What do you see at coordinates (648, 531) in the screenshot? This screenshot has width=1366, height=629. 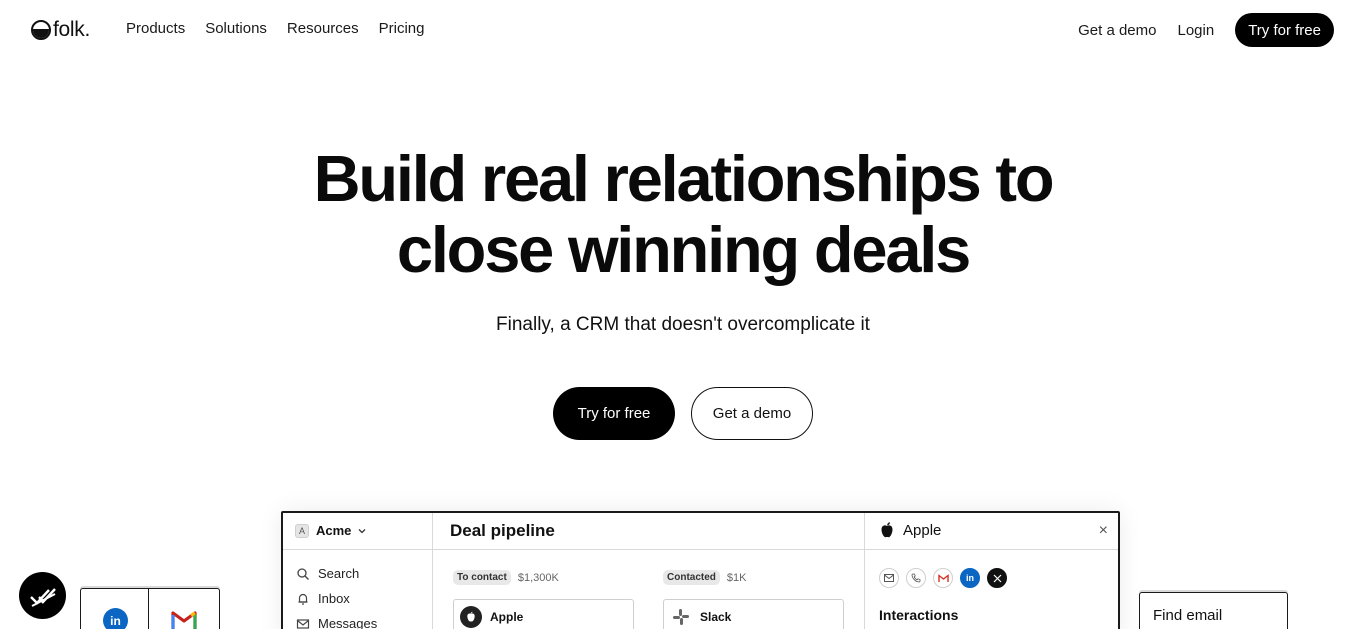 I see `pipeline-header: Deal pipeline` at bounding box center [648, 531].